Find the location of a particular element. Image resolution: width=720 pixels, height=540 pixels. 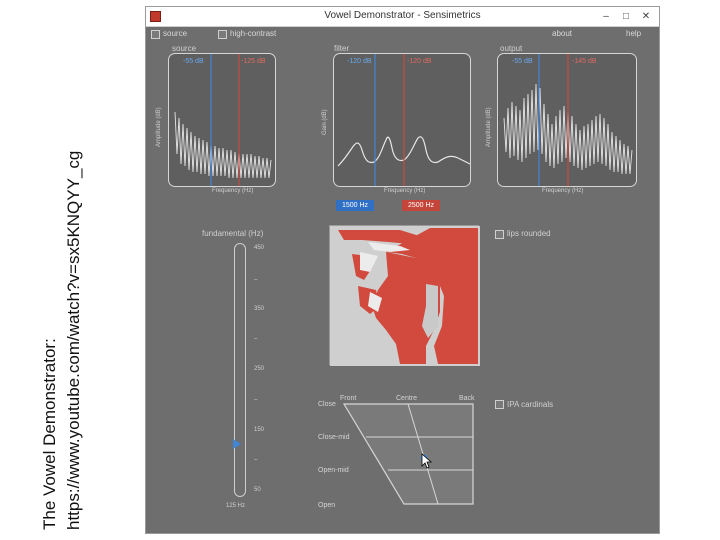

caption-title: The Vowel Demonstrator: is located at coordinates (49, 434).